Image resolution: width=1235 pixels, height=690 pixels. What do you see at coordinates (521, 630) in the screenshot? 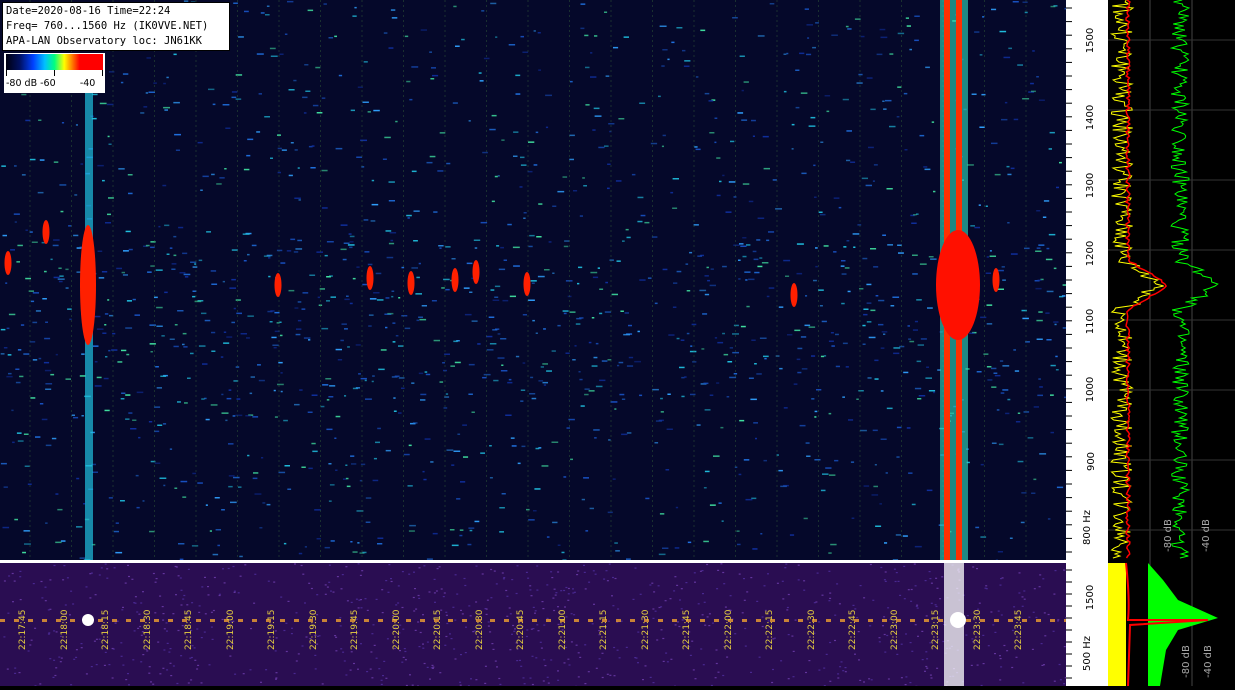
I see `time-label: 22:20:45` at bounding box center [521, 630].